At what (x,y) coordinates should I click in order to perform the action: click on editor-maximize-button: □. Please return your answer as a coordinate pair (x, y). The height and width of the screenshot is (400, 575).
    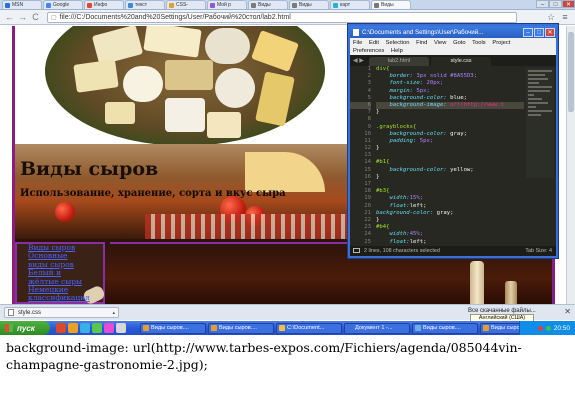
    Looking at the image, I should click on (539, 32).